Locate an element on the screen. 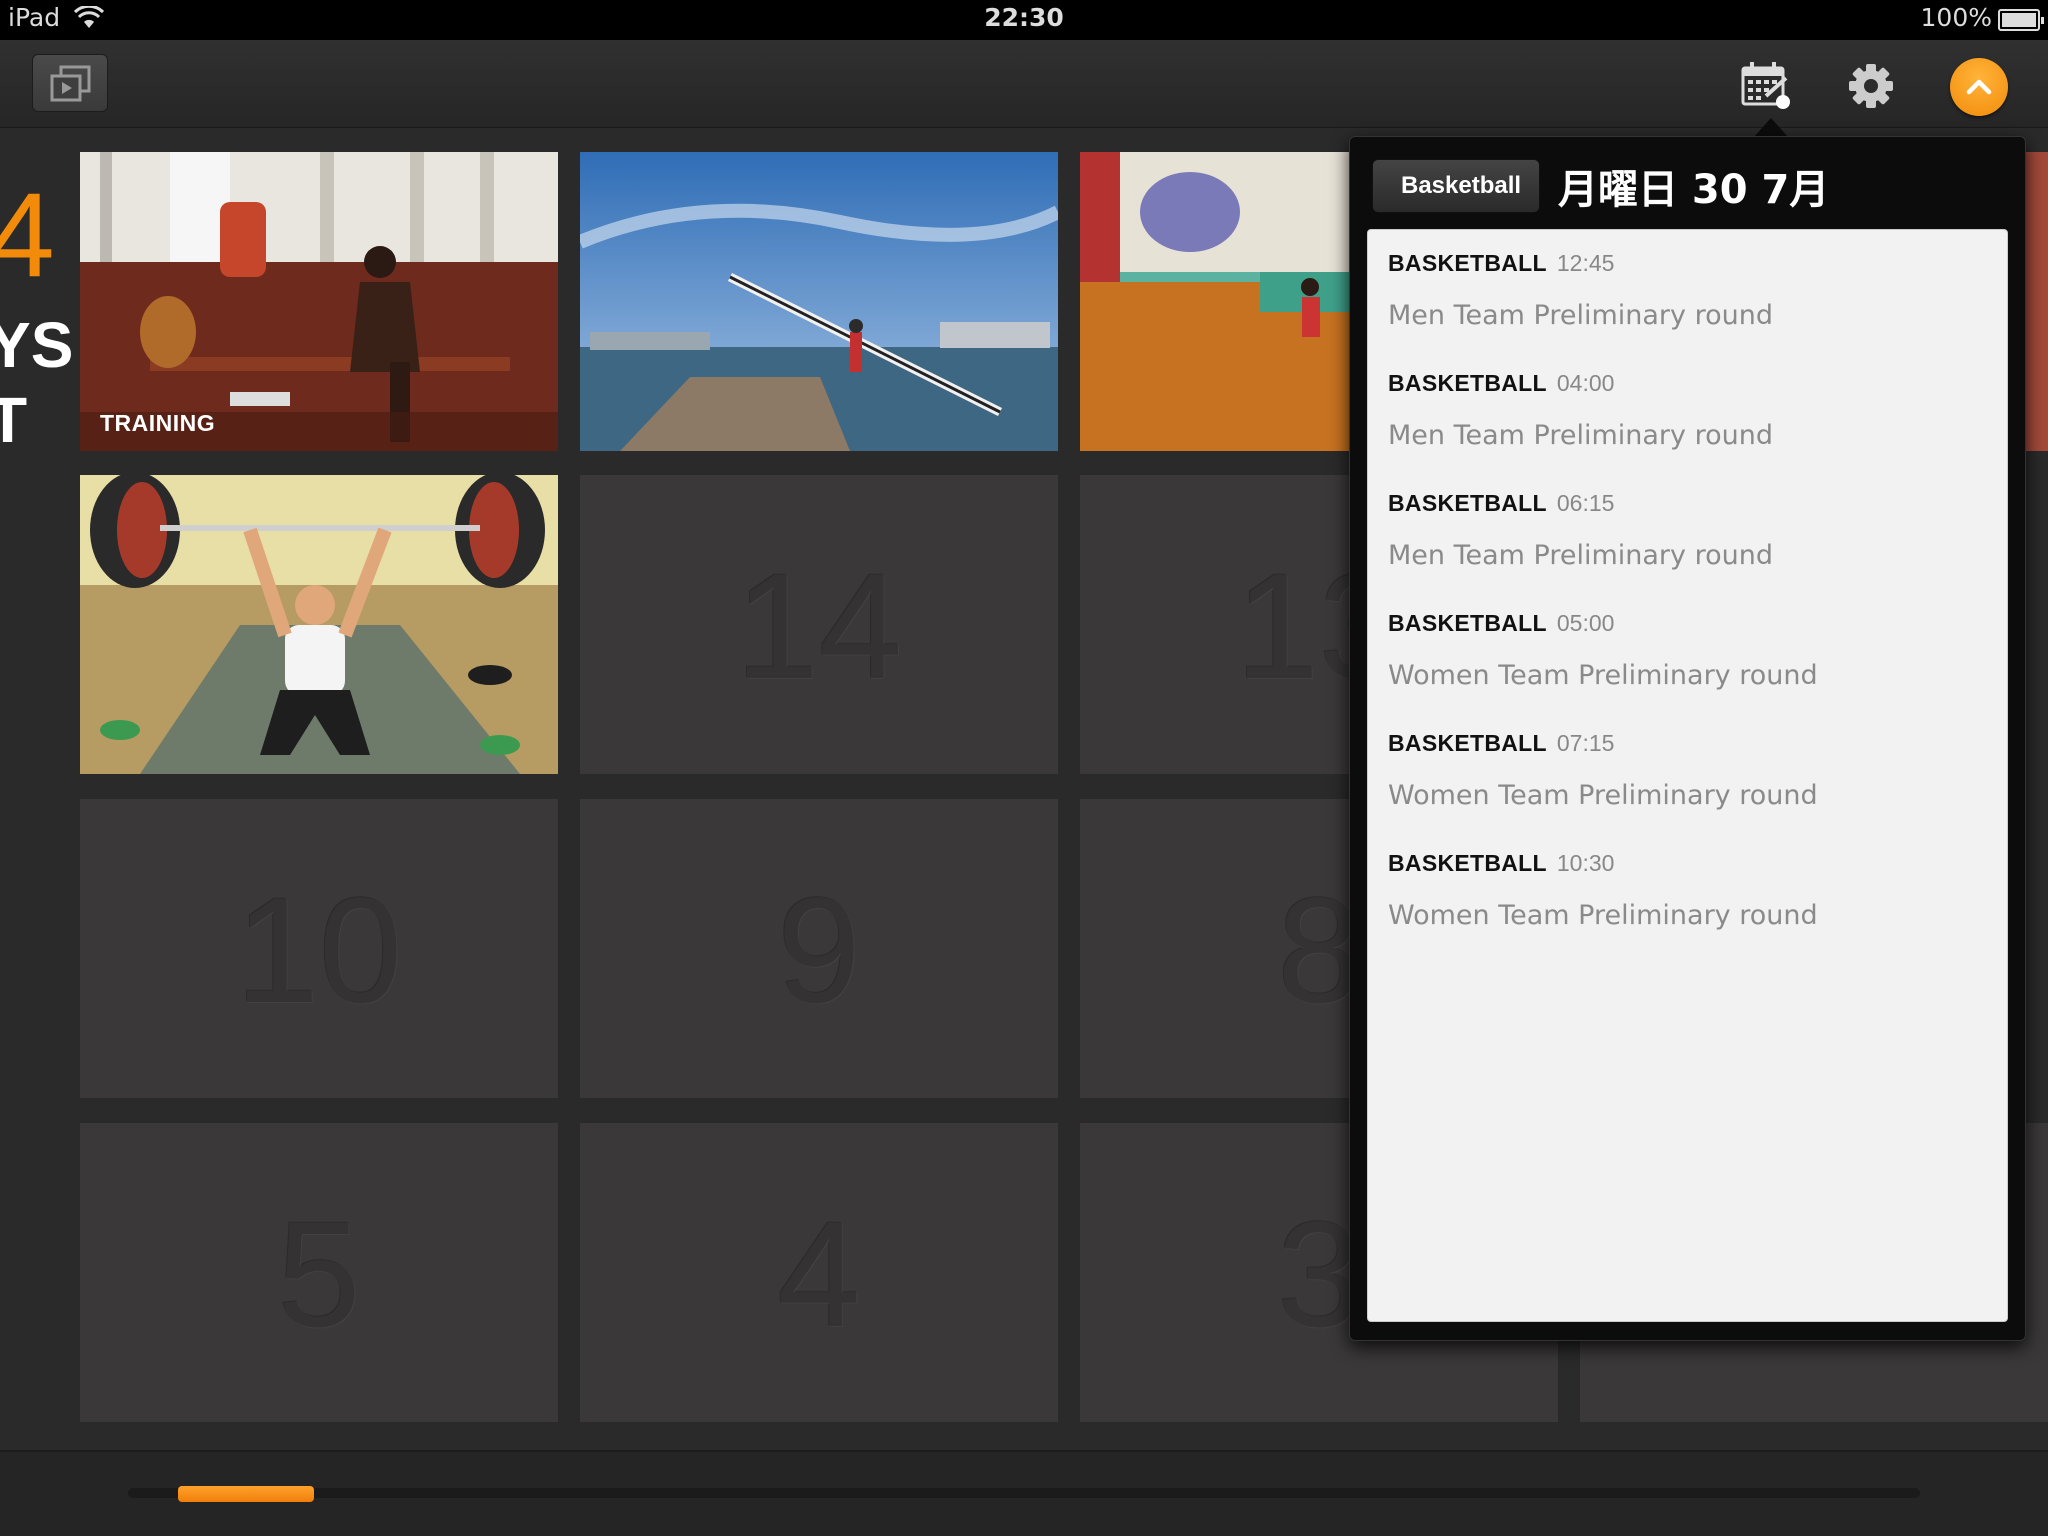 Image resolution: width=2048 pixels, height=1536 pixels. bottom-bar is located at coordinates (1024, 1493).